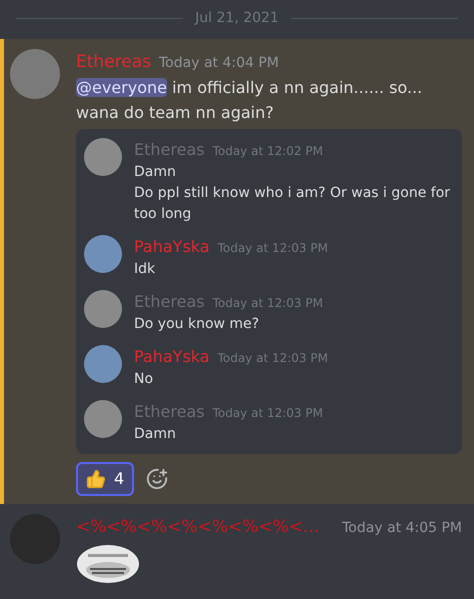 This screenshot has height=599, width=474. What do you see at coordinates (267, 151) in the screenshot?
I see `timestamp: Today at 12:02 PM` at bounding box center [267, 151].